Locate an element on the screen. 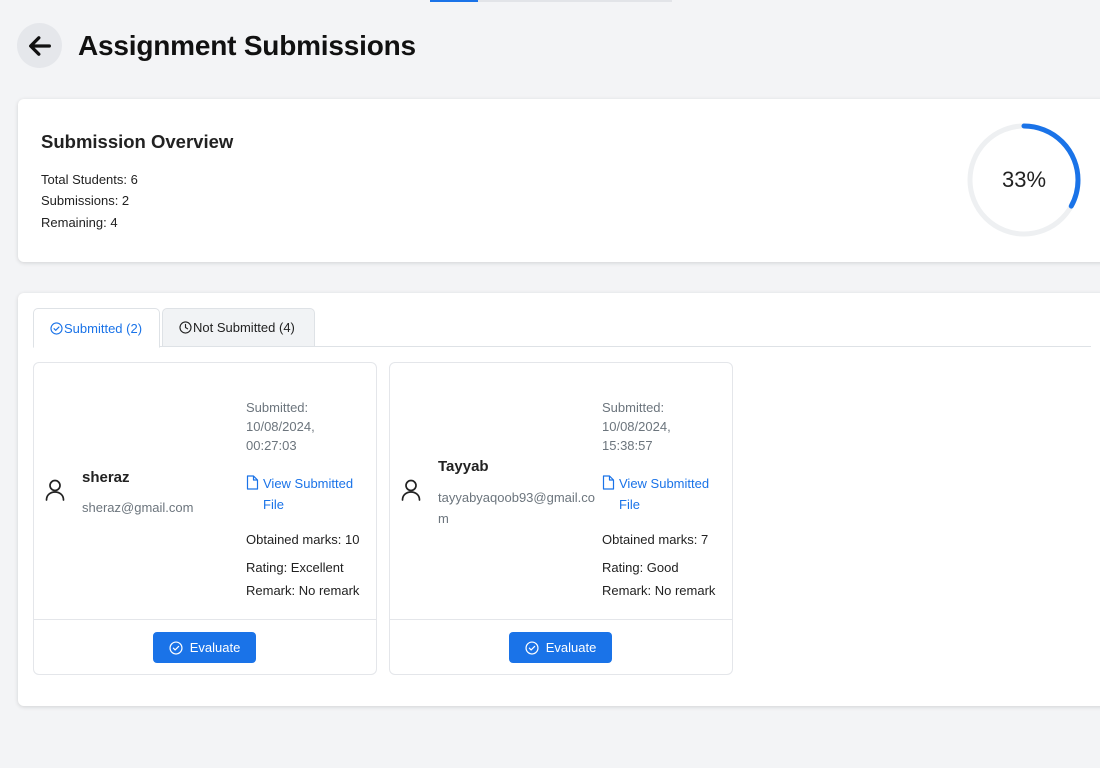 The image size is (1100, 768). obtained-marks: Obtained marks: 10 is located at coordinates (303, 539).